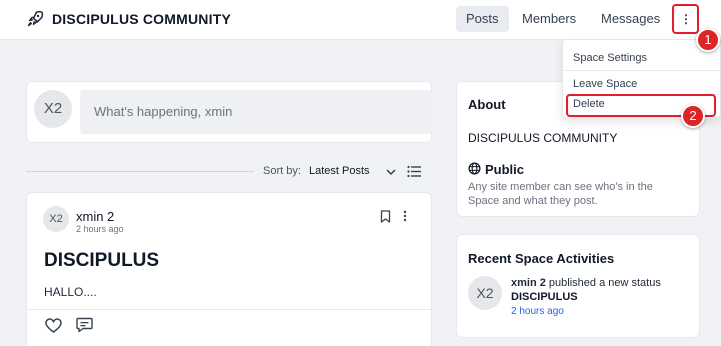  What do you see at coordinates (589, 104) in the screenshot?
I see `menu-item-delete: Delete` at bounding box center [589, 104].